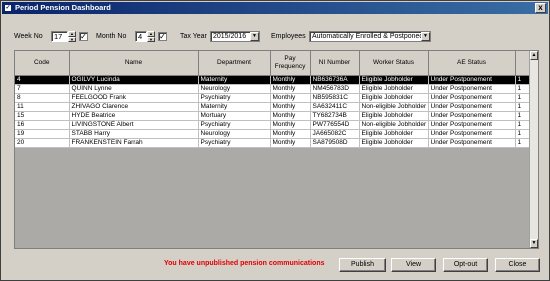 The height and width of the screenshot is (281, 550). I want to click on table-cell: 8, so click(42, 98).